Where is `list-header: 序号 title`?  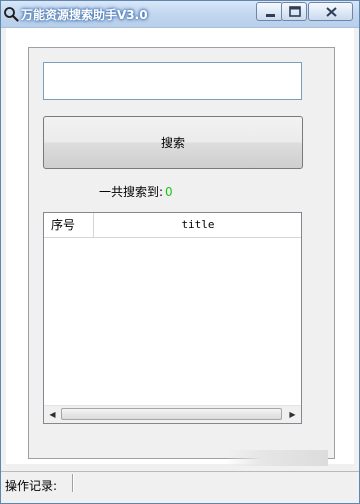
list-header: 序号 title is located at coordinates (172, 225).